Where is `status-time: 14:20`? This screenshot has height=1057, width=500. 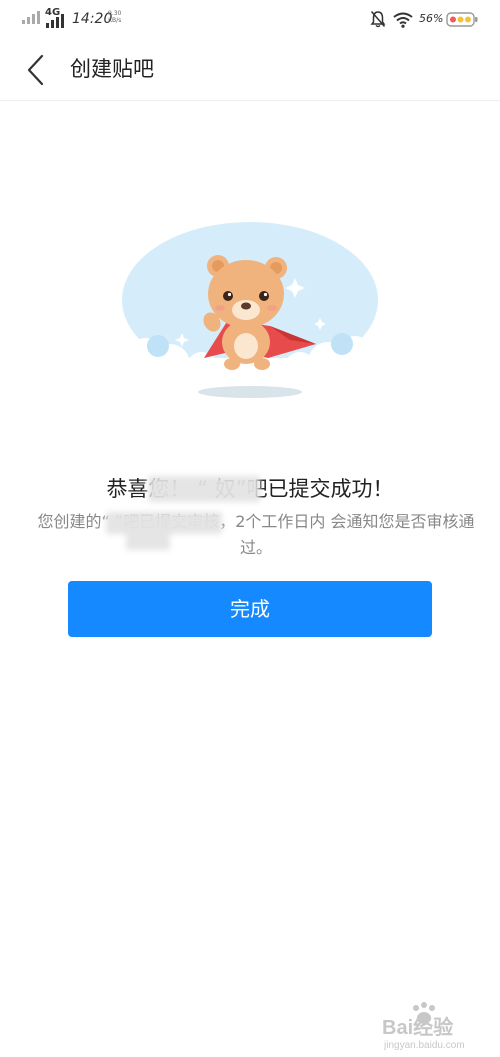
status-time: 14:20 is located at coordinates (92, 19).